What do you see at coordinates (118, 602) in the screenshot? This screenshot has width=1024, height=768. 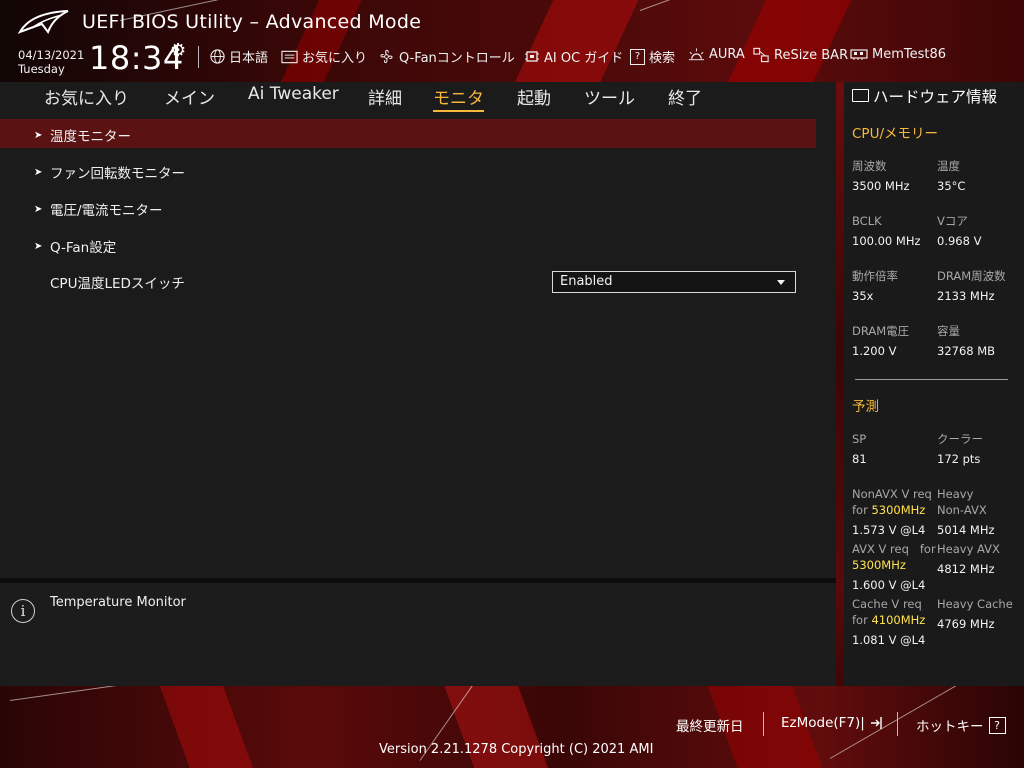 I see `help-text: Temperature Monitor` at bounding box center [118, 602].